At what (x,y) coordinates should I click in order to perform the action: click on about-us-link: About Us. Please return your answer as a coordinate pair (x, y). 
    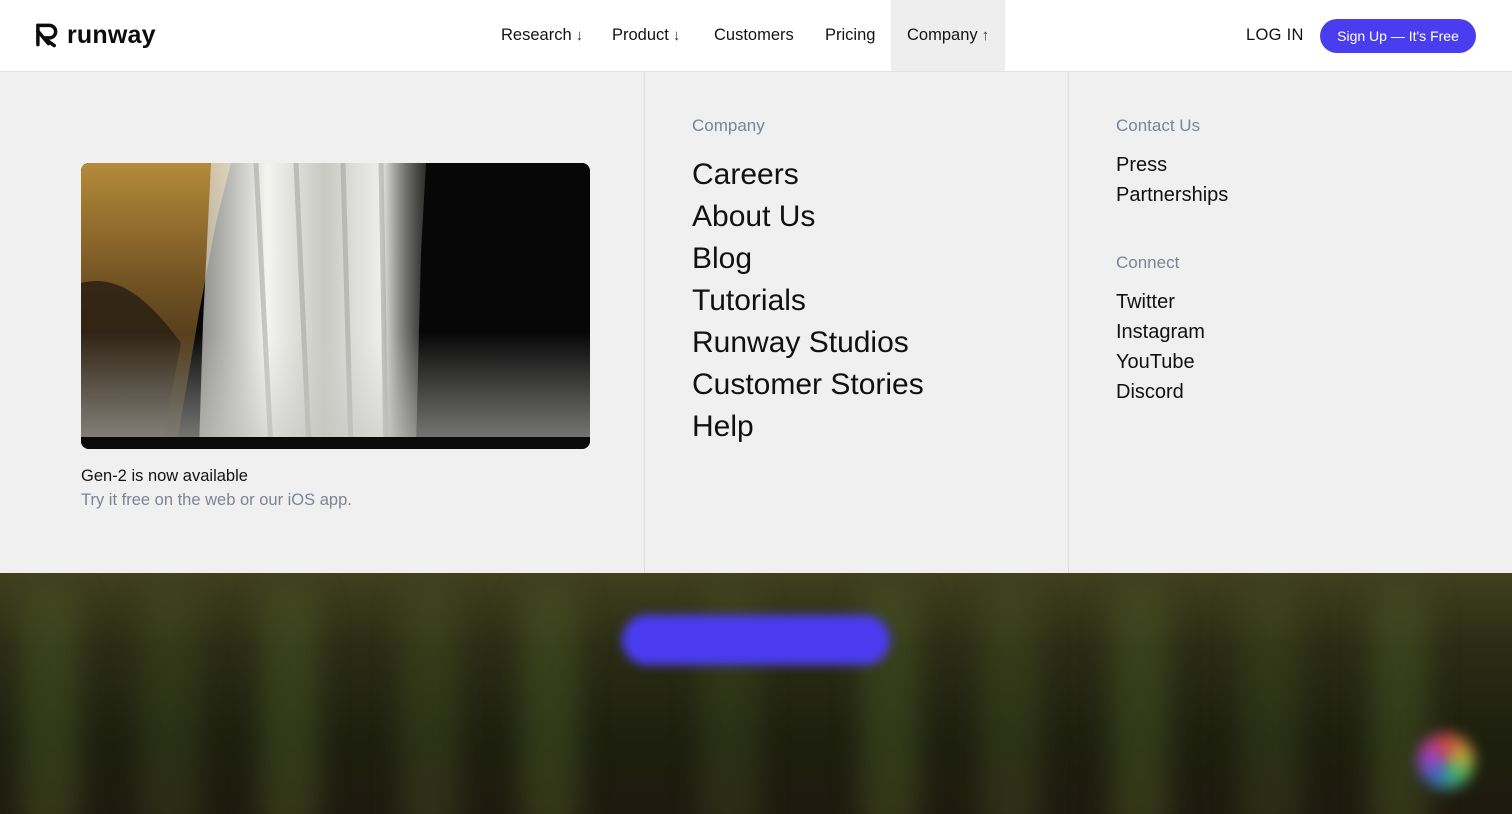
    Looking at the image, I should click on (808, 217).